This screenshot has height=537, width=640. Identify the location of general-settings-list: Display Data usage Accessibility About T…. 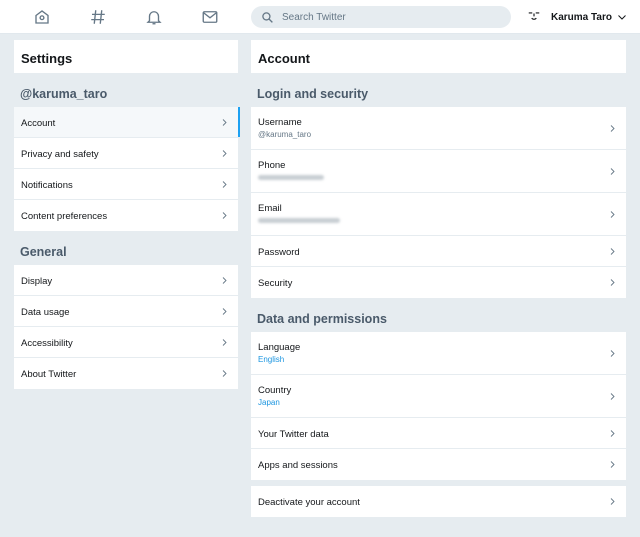
(126, 327).